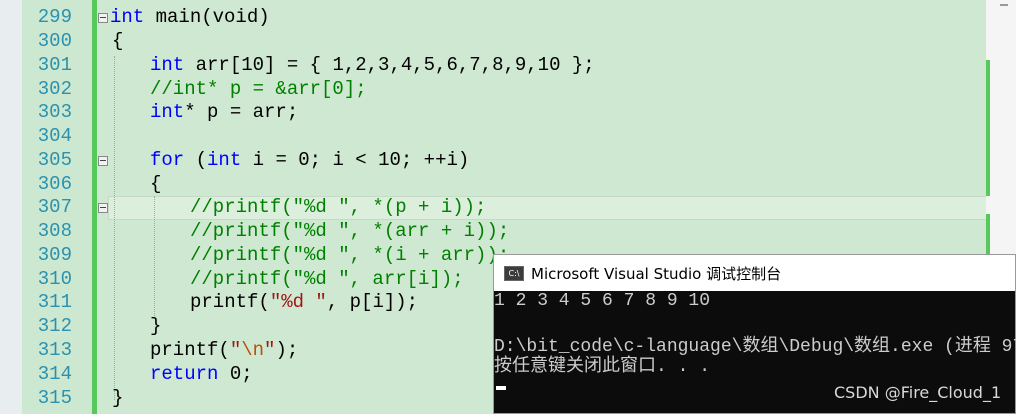  Describe the element at coordinates (54, 279) in the screenshot. I see `line-number: 310` at that location.